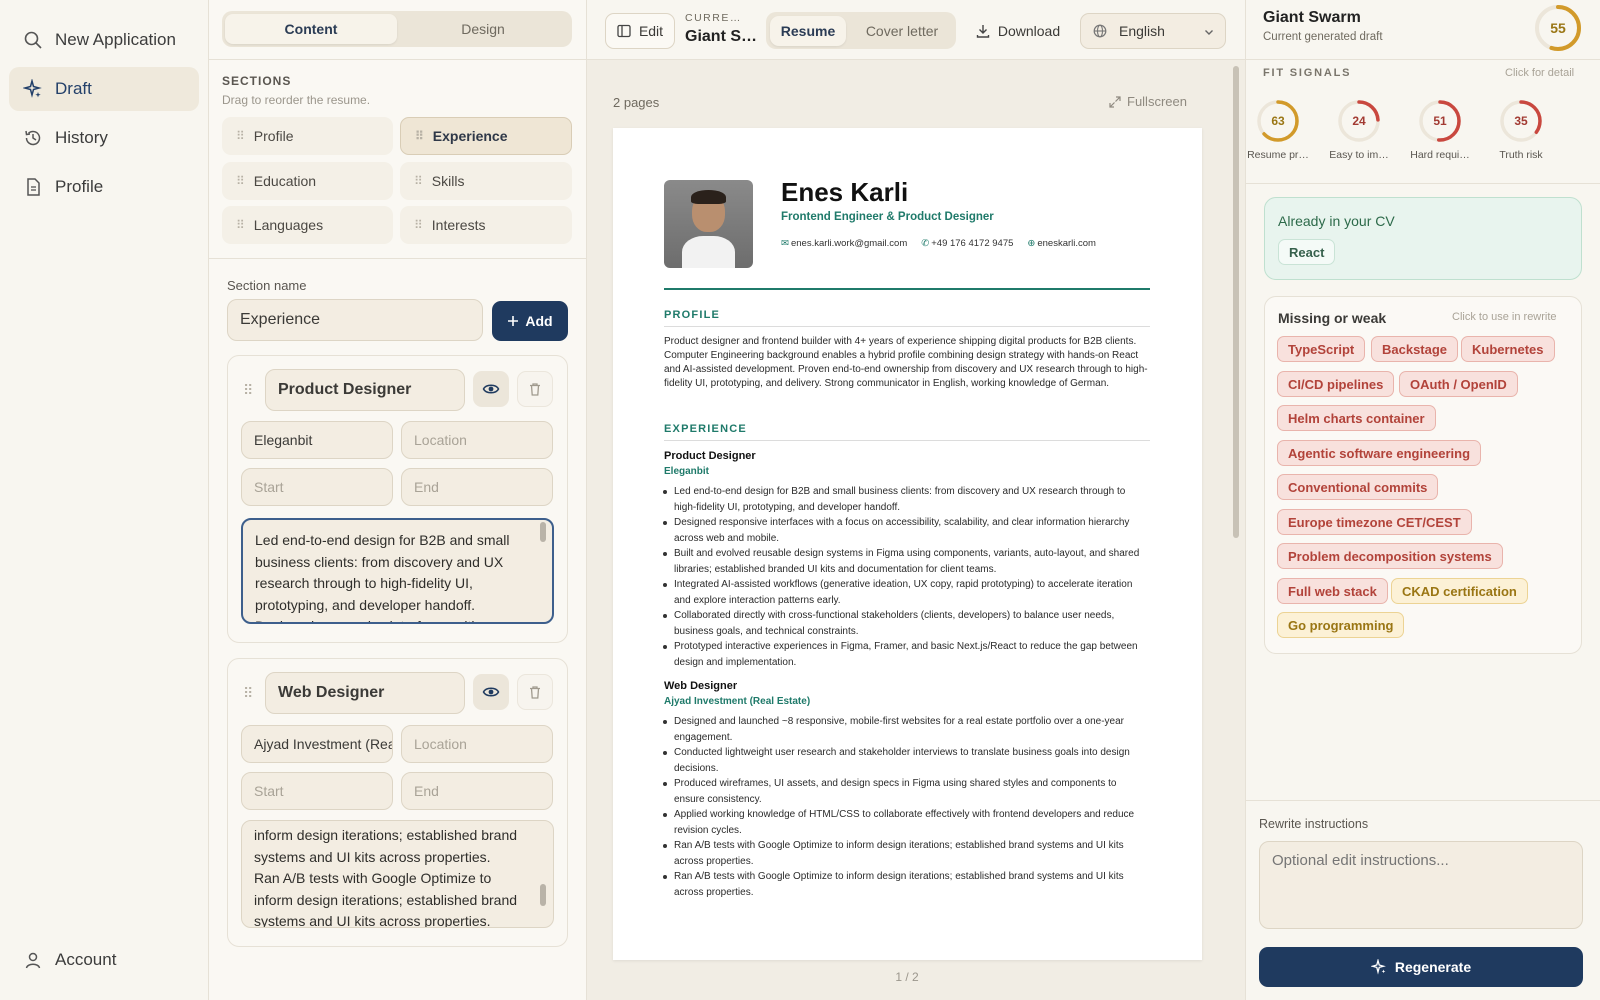  I want to click on tab-design: Design, so click(483, 29).